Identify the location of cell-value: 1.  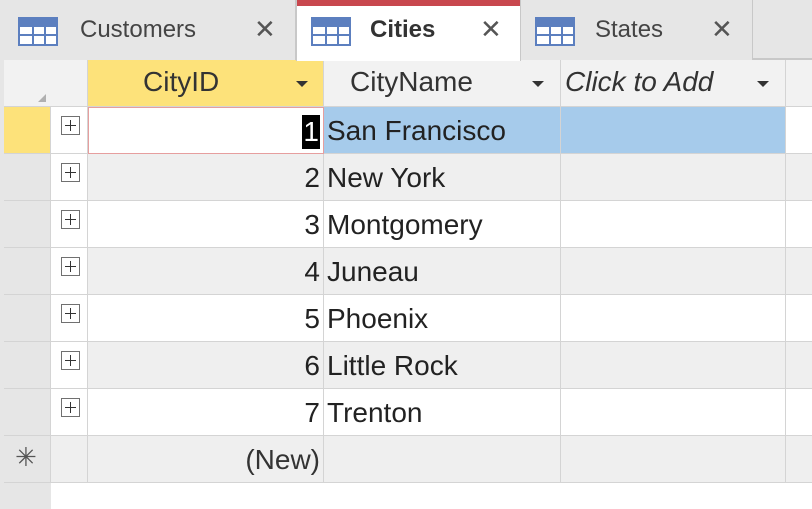
(311, 132).